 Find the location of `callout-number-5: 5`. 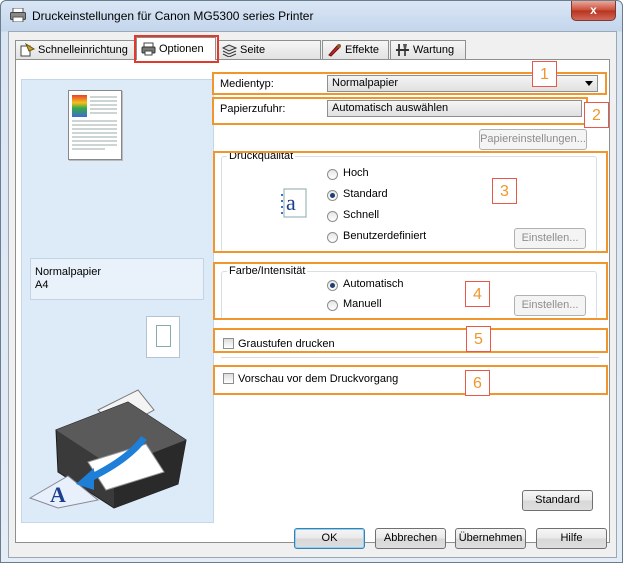

callout-number-5: 5 is located at coordinates (478, 339).